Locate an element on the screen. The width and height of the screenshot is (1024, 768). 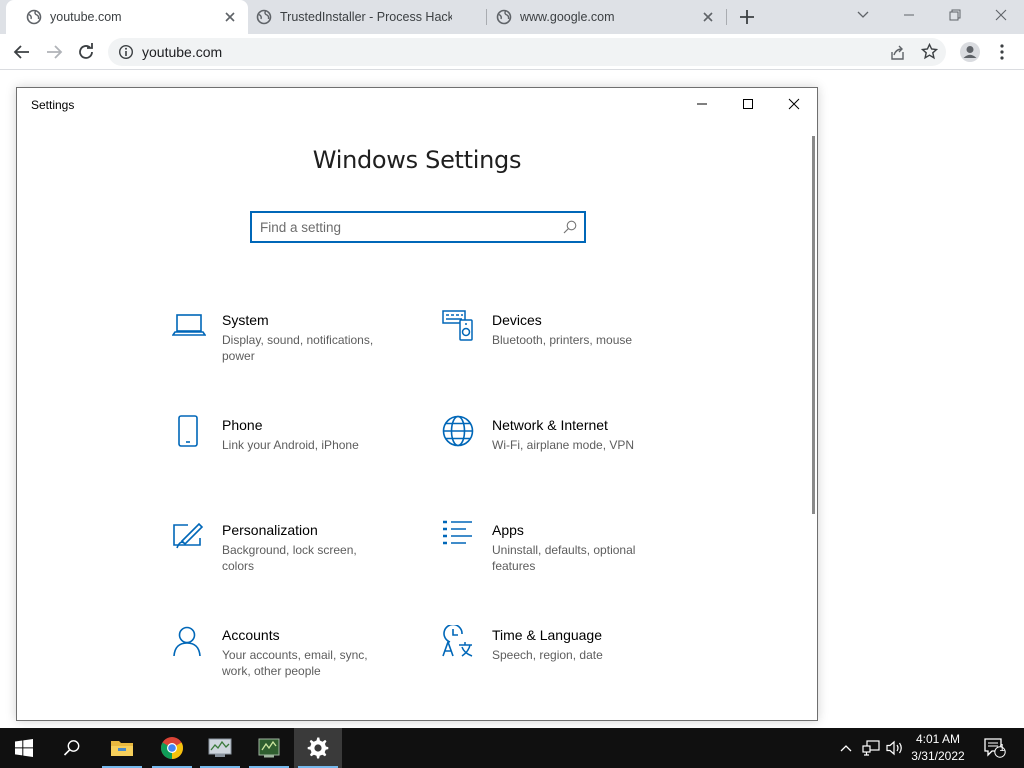
person-icon is located at coordinates (187, 641).